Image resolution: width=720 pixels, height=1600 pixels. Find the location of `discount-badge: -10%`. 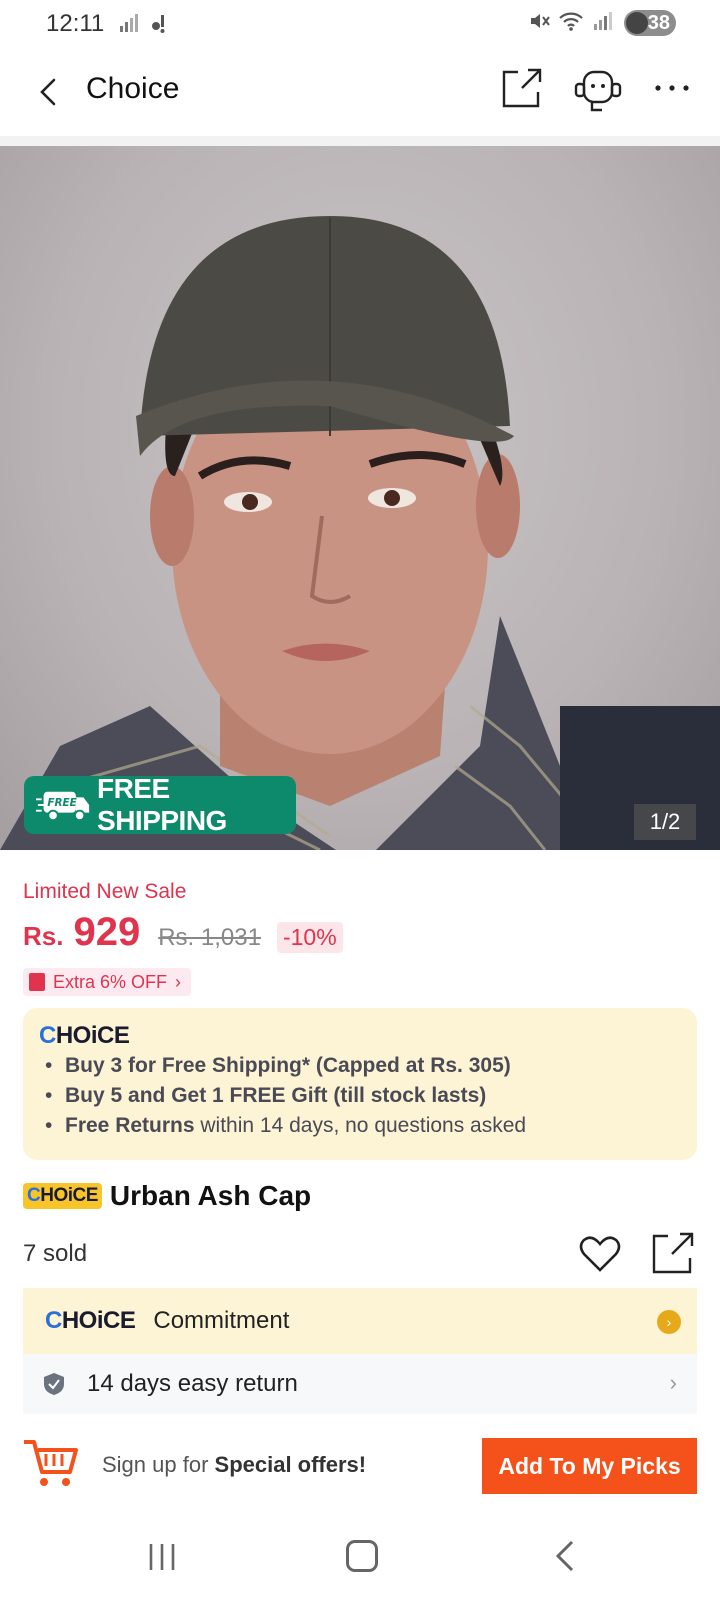

discount-badge: -10% is located at coordinates (309, 937).